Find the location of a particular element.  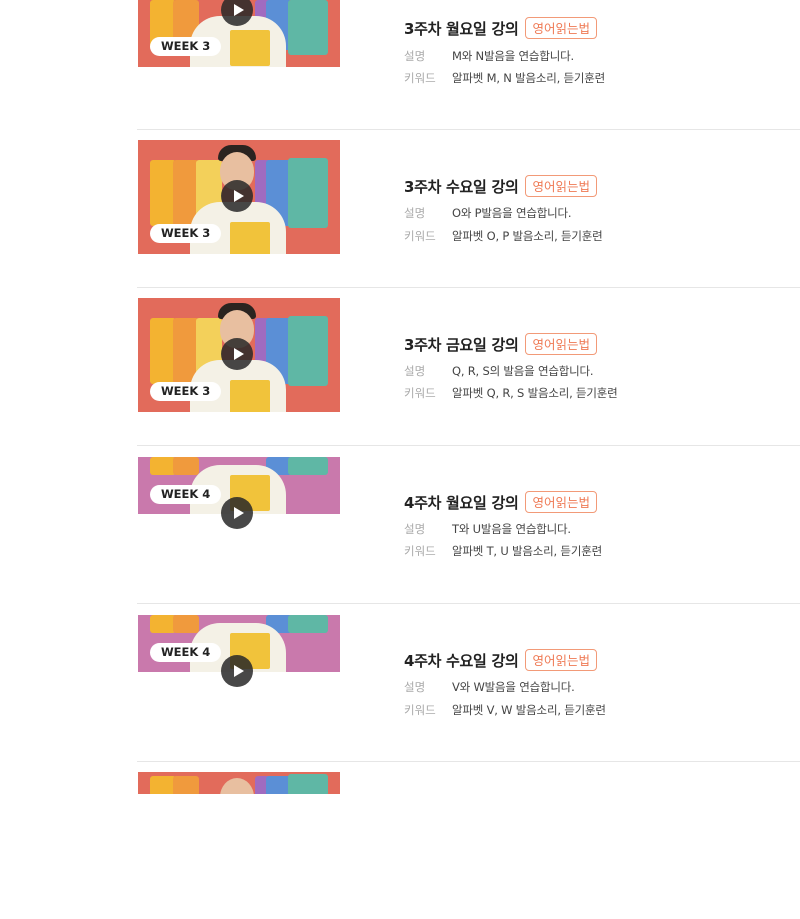

lecture-keywords: 키워드 알파벳 V, W 발음소리, 듣기훈련 is located at coordinates (505, 710).